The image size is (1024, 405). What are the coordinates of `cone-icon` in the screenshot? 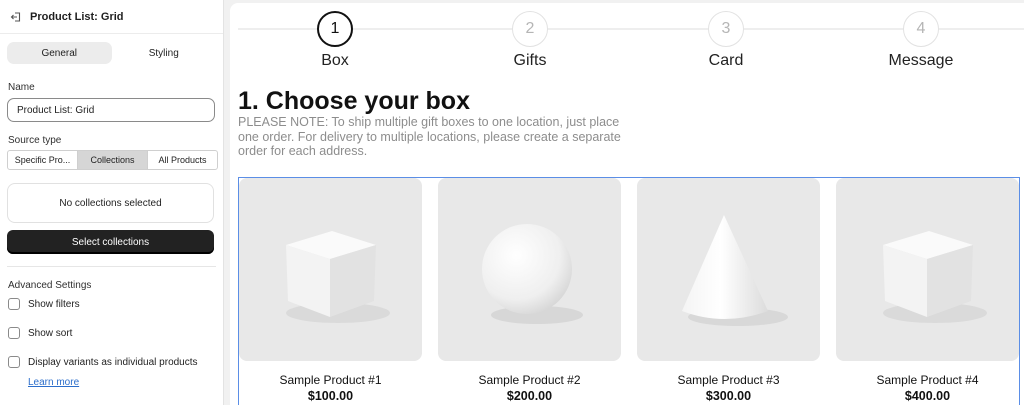 It's located at (734, 270).